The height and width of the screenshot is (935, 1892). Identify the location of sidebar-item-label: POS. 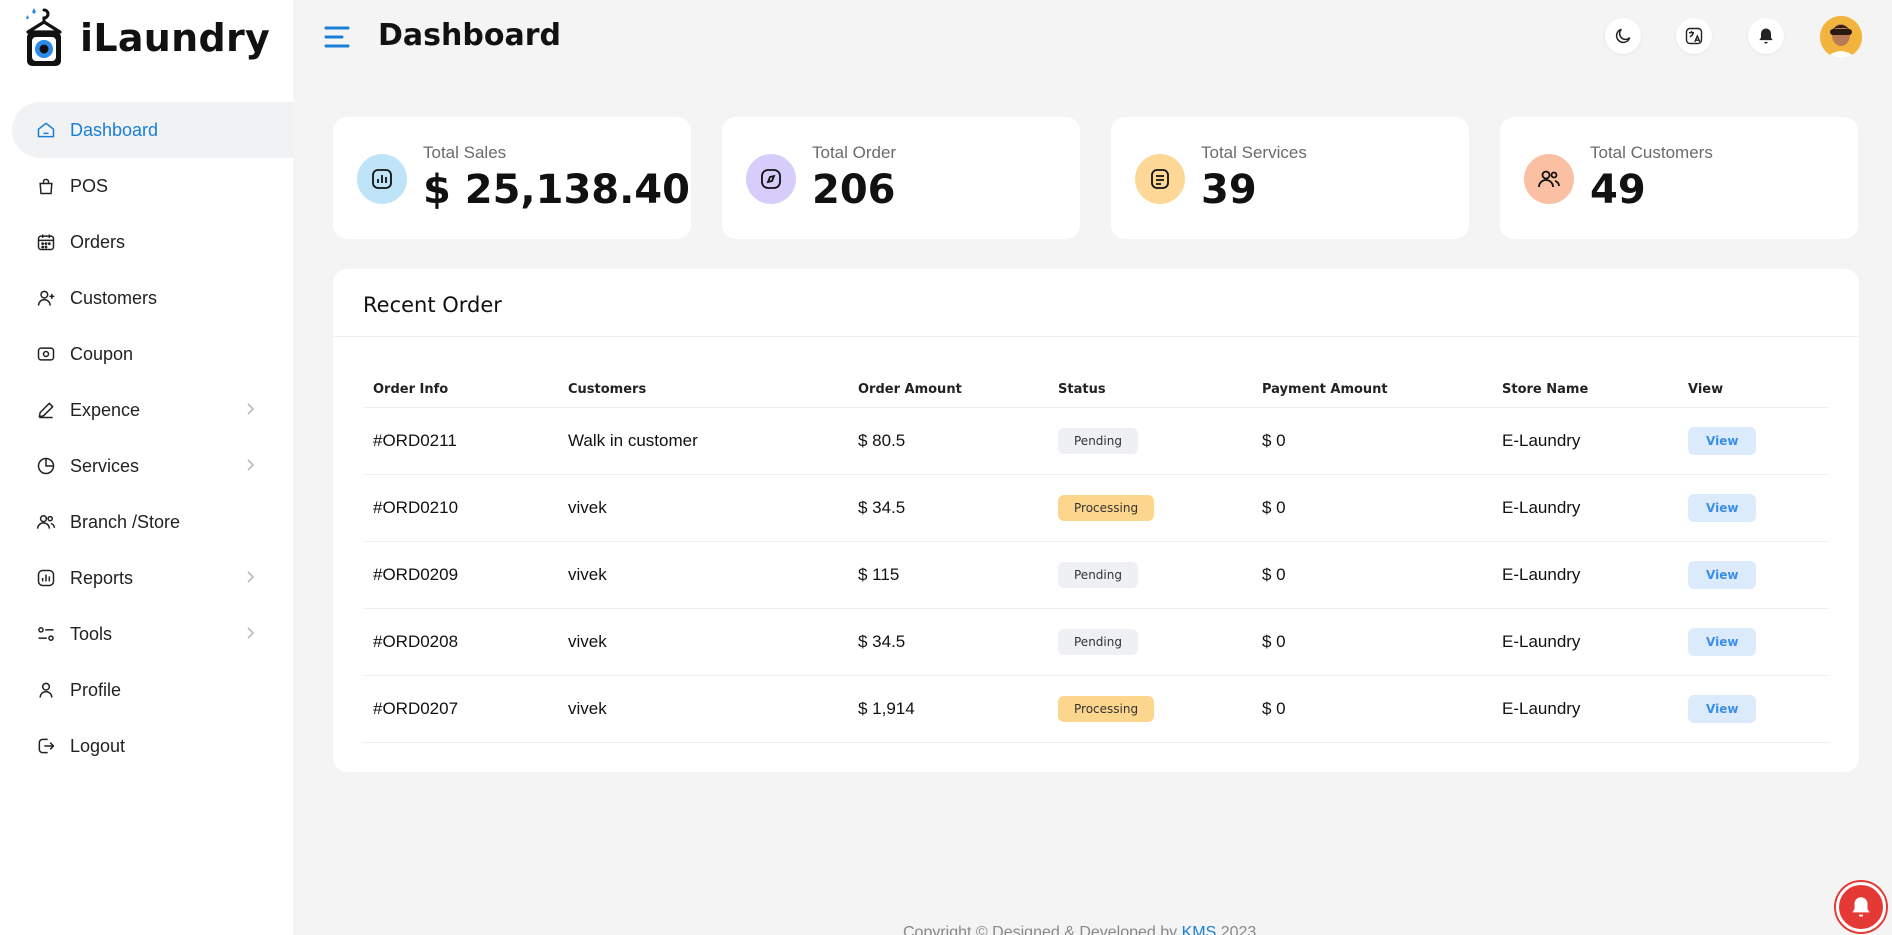
(89, 185).